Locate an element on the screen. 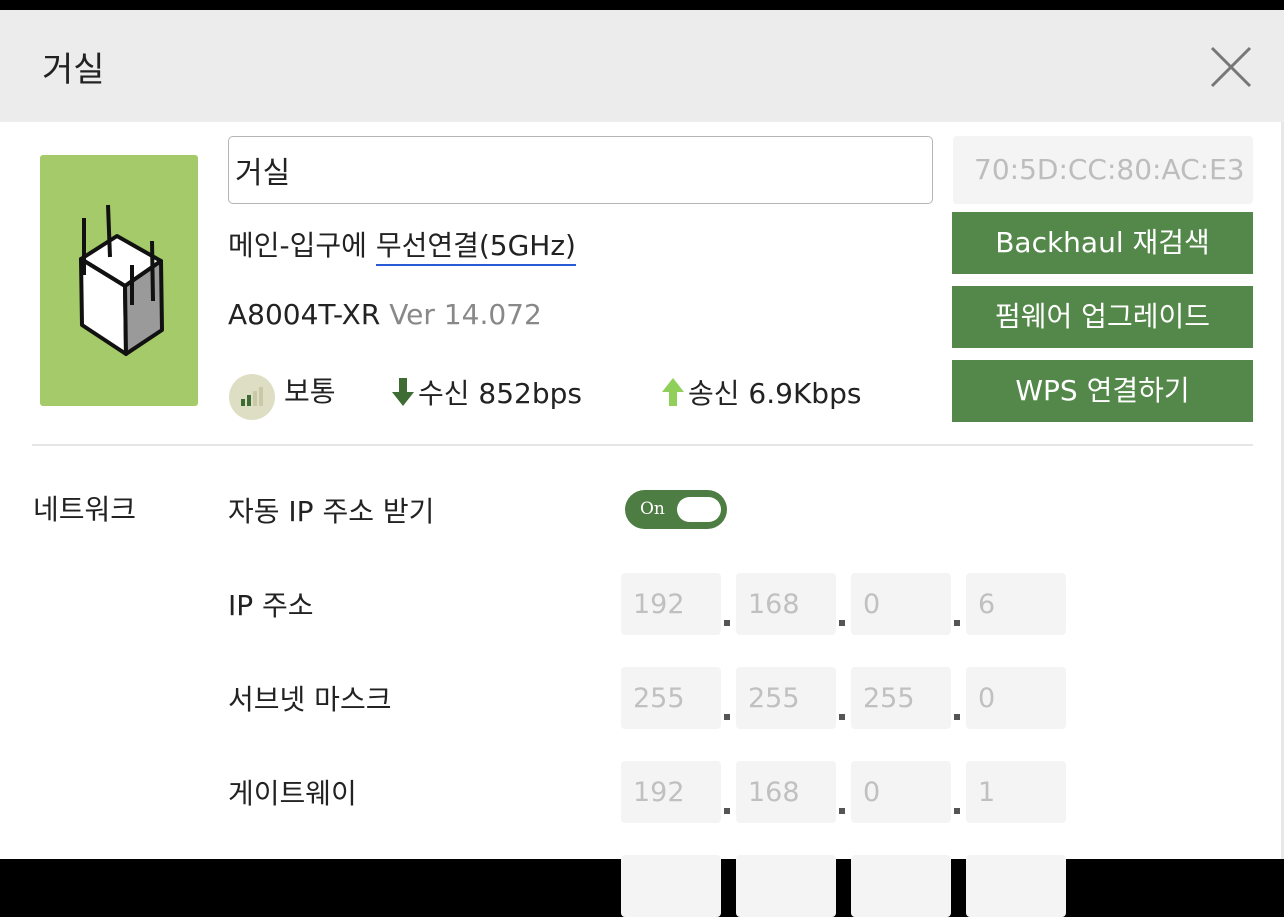 This screenshot has height=917, width=1284. toggle-state-label: On is located at coordinates (652, 509).